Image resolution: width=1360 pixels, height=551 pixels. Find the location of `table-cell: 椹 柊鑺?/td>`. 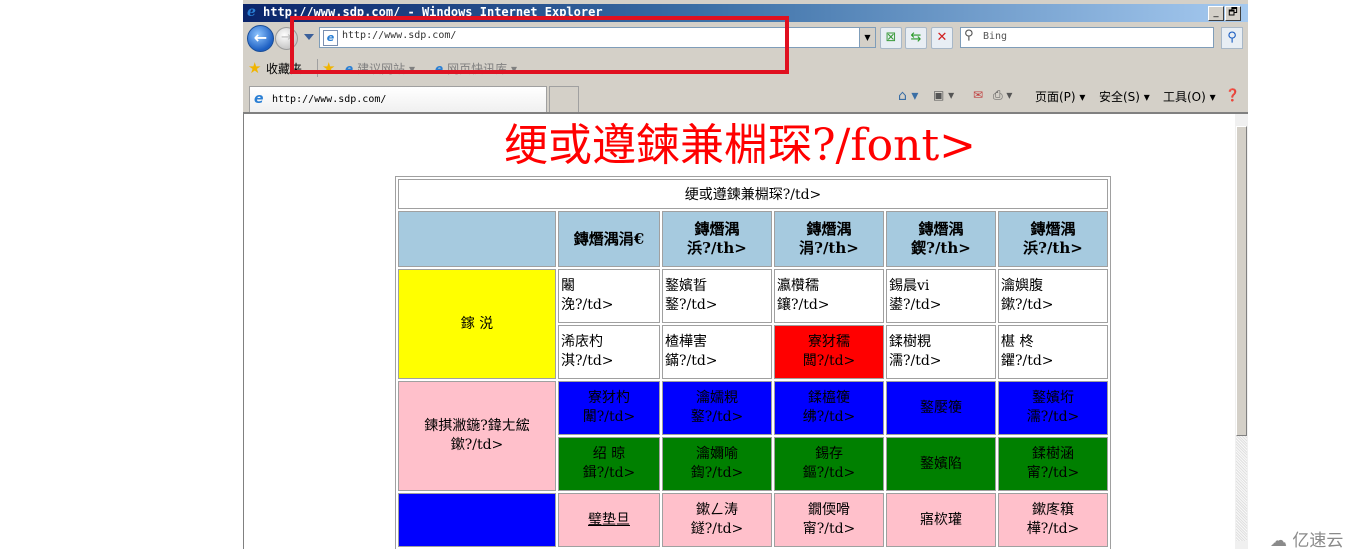

table-cell: 椹 柊鑺?/td> is located at coordinates (1053, 352).